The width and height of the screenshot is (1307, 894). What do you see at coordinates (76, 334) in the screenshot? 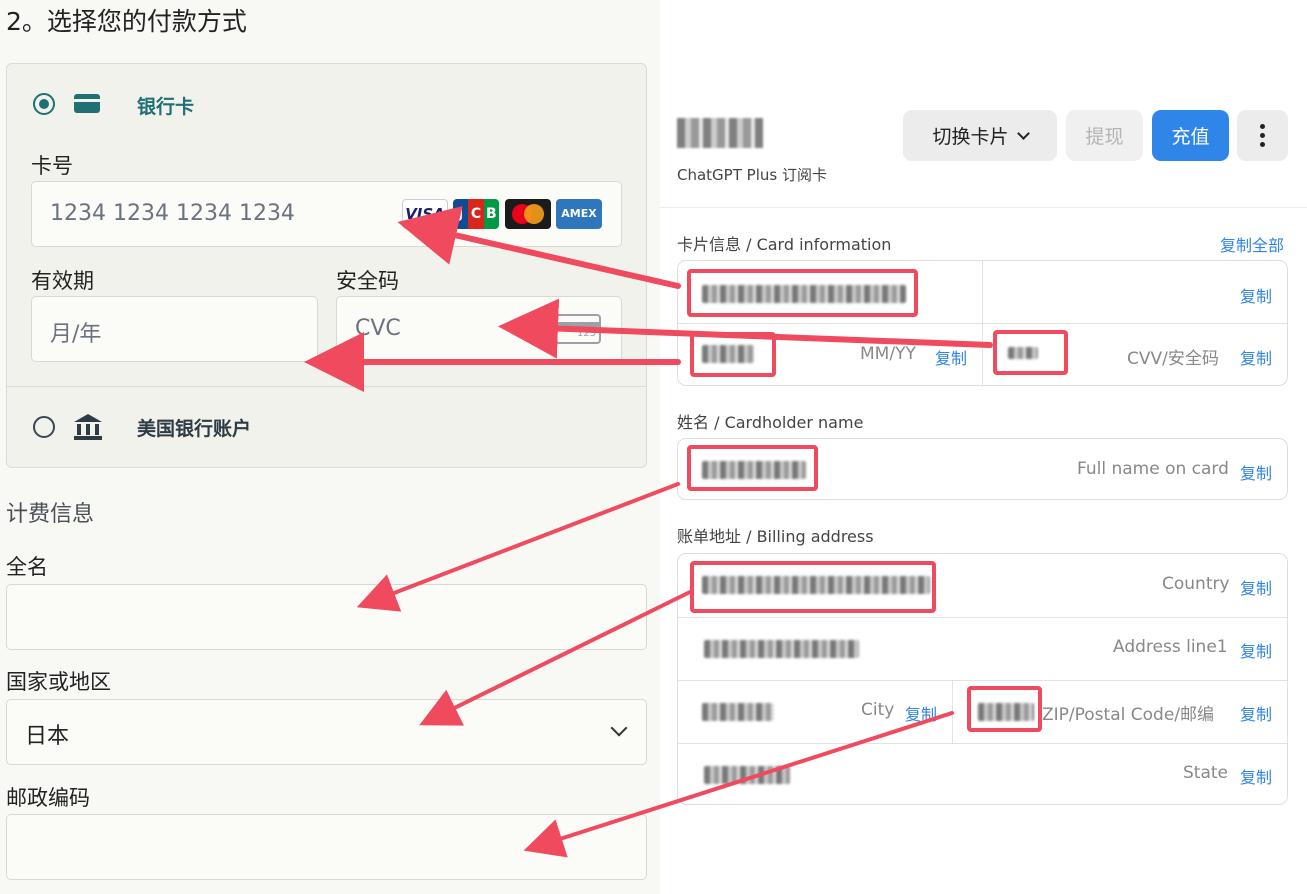
I see `expiry-placeholder: 月/年` at bounding box center [76, 334].